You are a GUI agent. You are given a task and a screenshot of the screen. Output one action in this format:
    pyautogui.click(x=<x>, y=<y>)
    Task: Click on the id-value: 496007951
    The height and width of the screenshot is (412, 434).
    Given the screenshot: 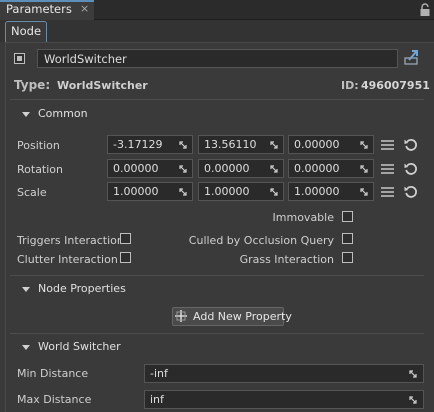 What is the action you would take?
    pyautogui.click(x=395, y=85)
    